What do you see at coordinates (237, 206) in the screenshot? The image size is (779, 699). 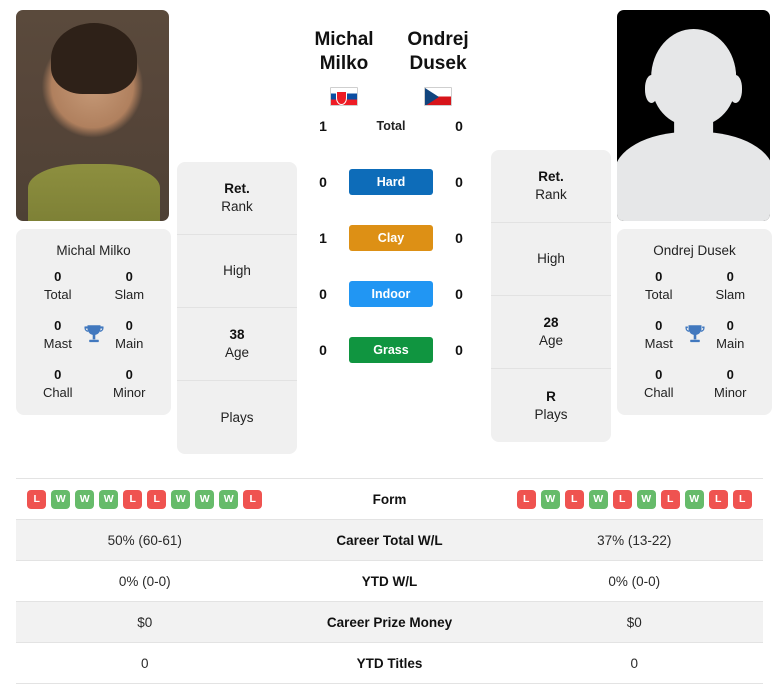 I see `left-rank-label: Rank` at bounding box center [237, 206].